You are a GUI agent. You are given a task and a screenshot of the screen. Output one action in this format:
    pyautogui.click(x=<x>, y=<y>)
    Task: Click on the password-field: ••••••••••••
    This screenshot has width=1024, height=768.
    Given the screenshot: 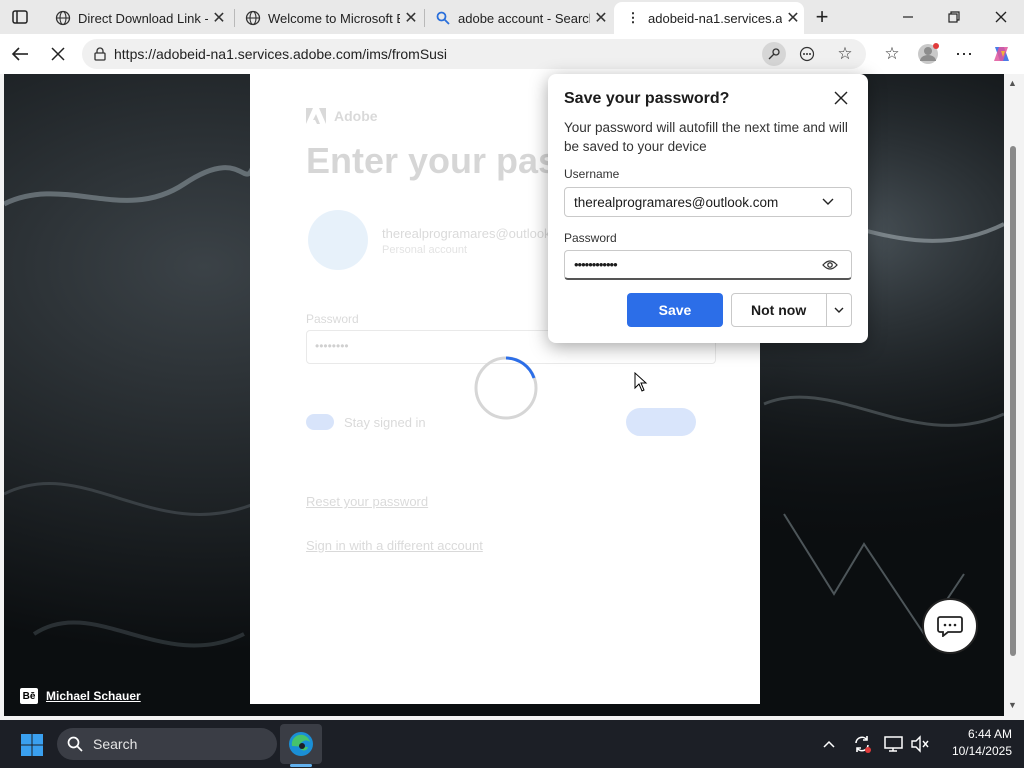 What is the action you would take?
    pyautogui.click(x=708, y=265)
    